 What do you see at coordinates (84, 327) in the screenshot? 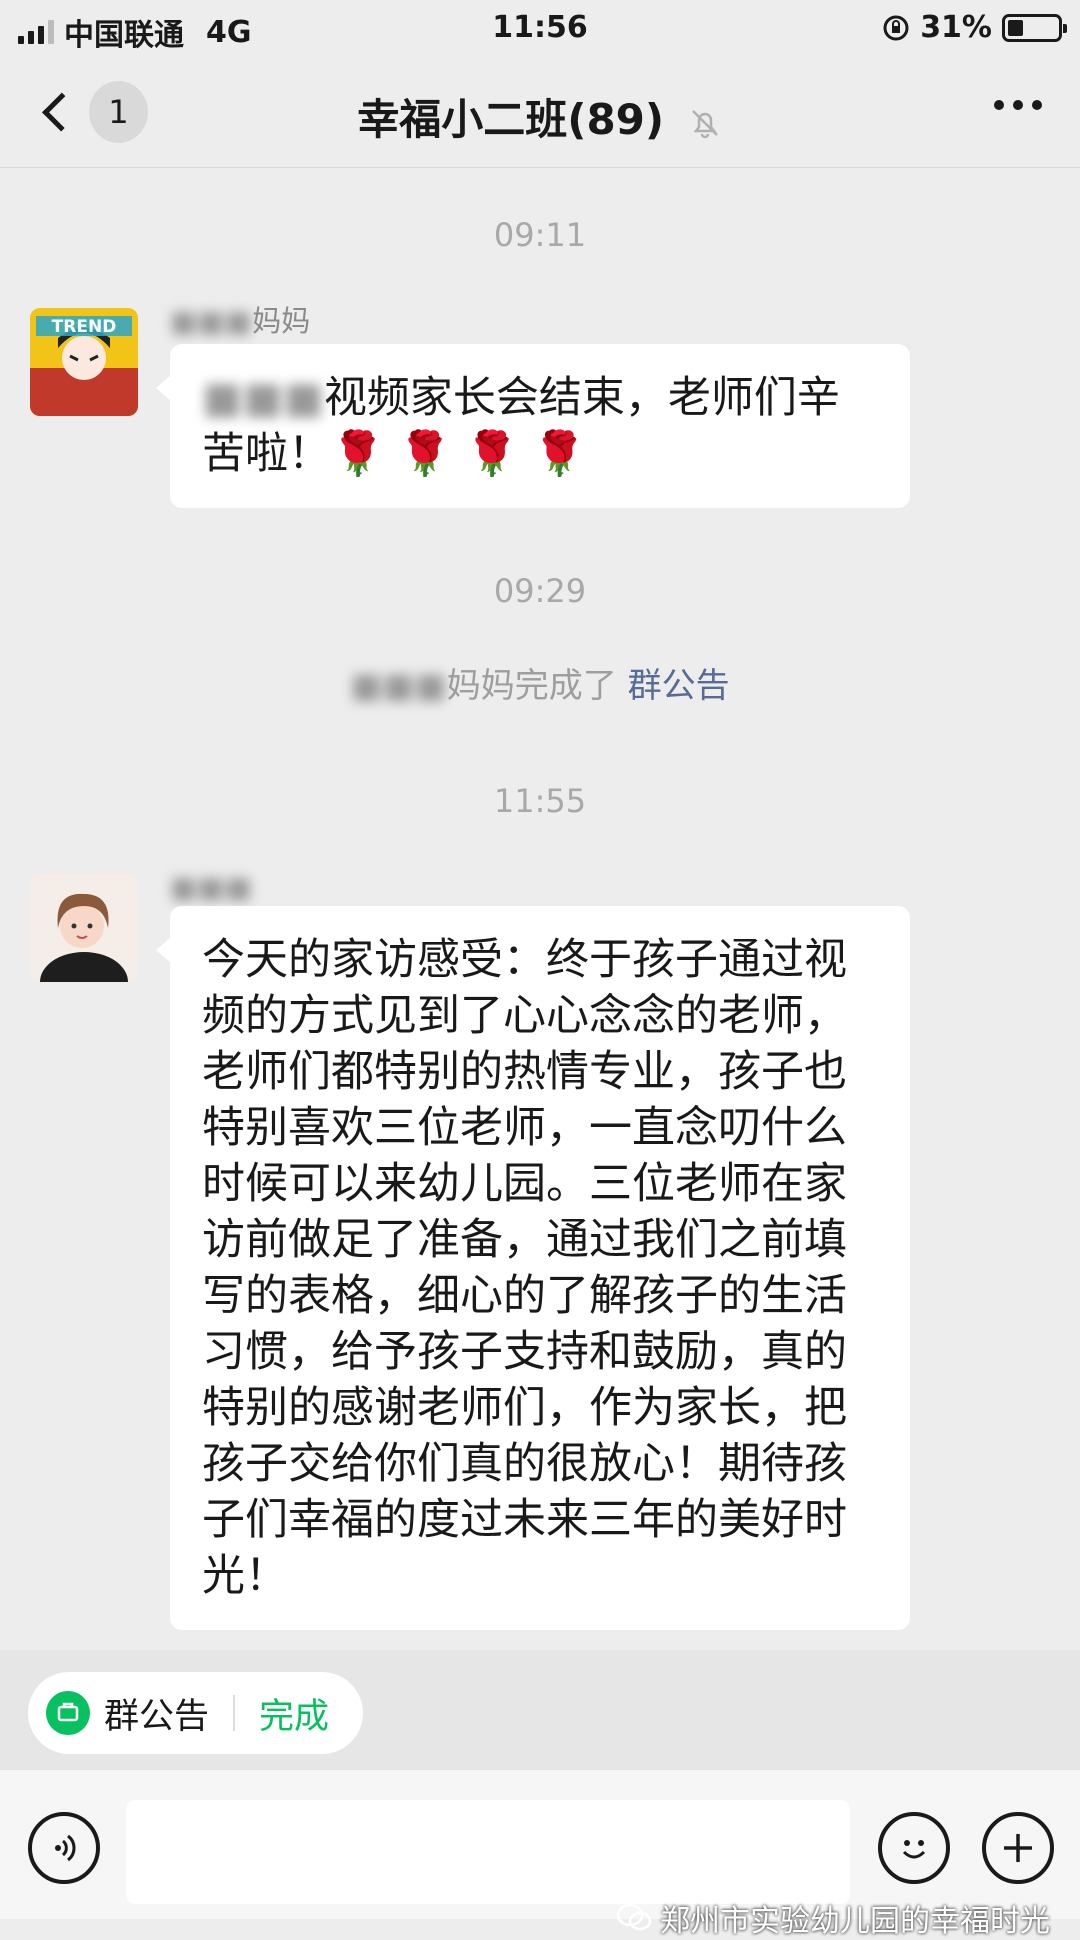
I see `svg-text: TREND` at bounding box center [84, 327].